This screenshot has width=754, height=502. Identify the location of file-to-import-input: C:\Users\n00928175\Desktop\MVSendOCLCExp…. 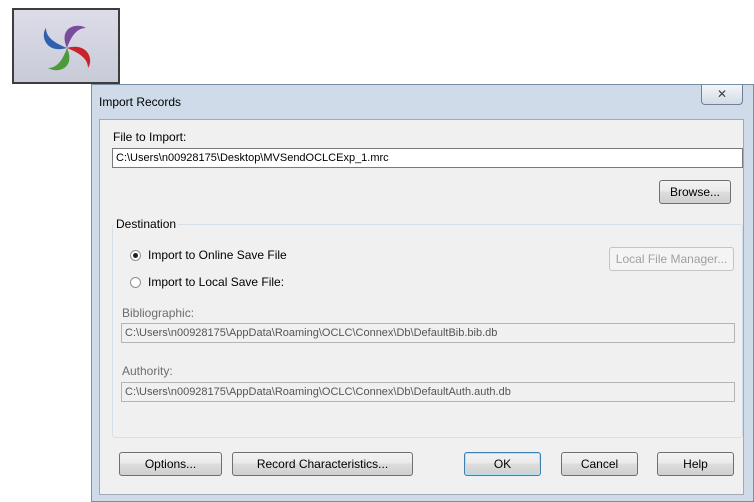
(427, 158).